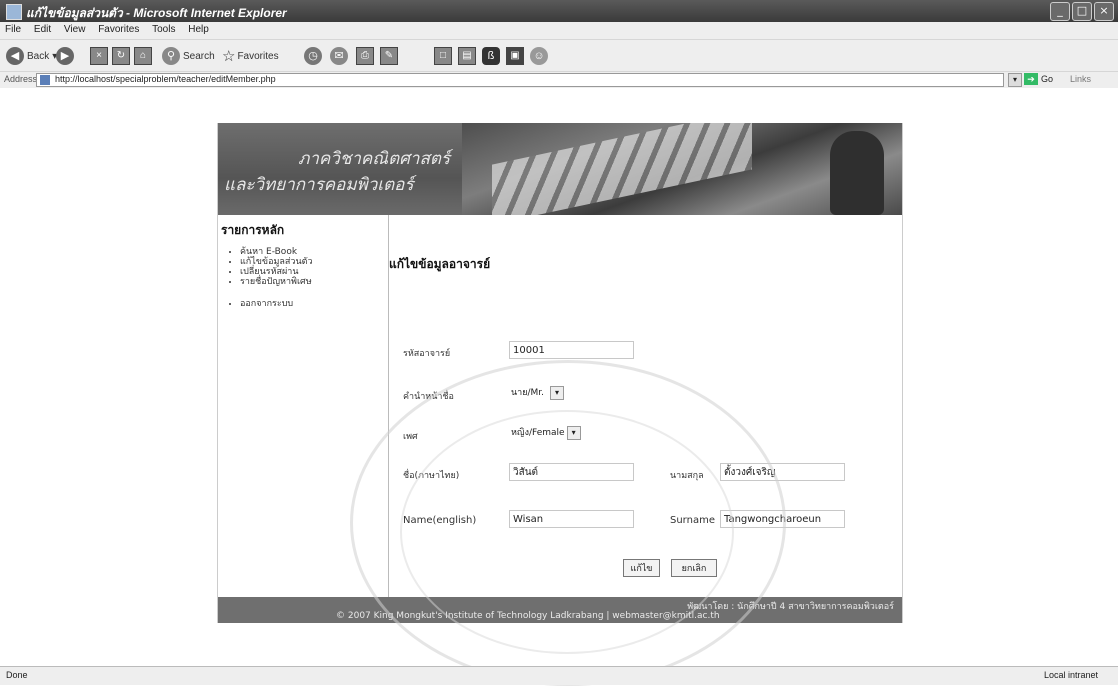  I want to click on edit-page-button: ✎, so click(389, 56).